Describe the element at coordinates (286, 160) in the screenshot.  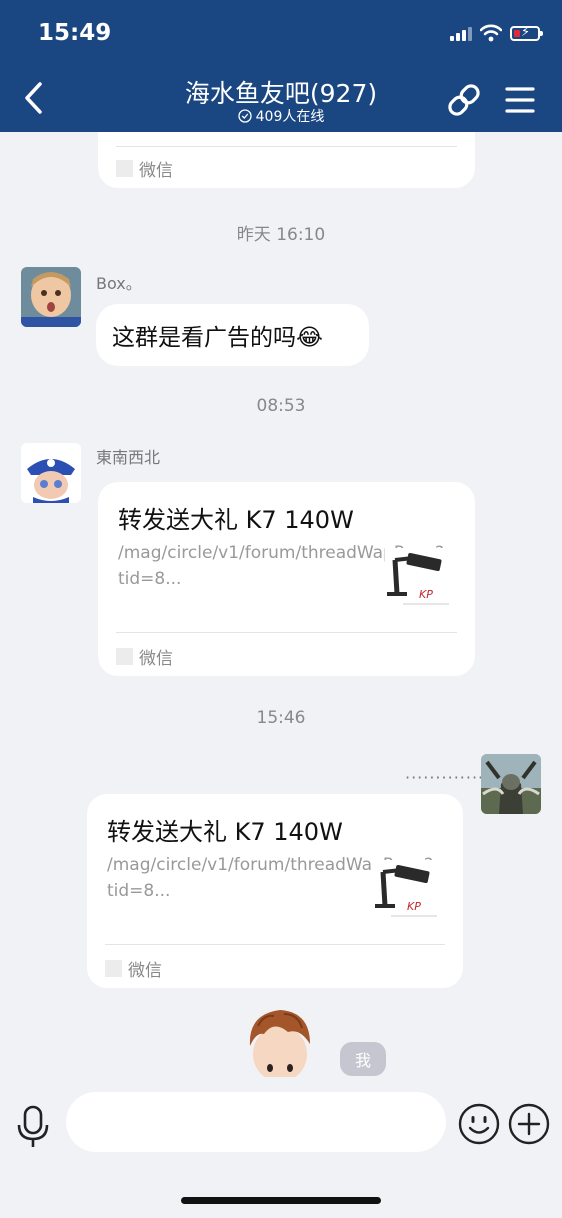
I see `link-card: 微信` at that location.